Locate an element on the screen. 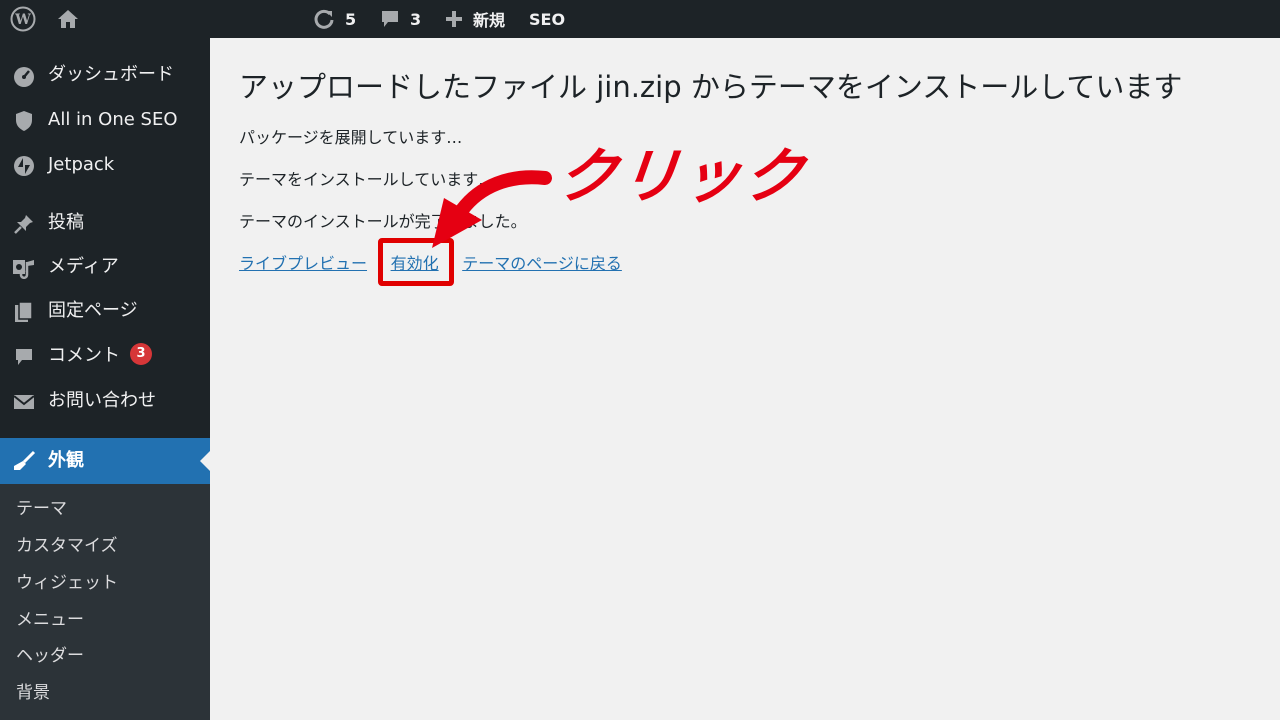 Image resolution: width=1280 pixels, height=720 pixels. sidebar-item-media: メディア is located at coordinates (105, 267).